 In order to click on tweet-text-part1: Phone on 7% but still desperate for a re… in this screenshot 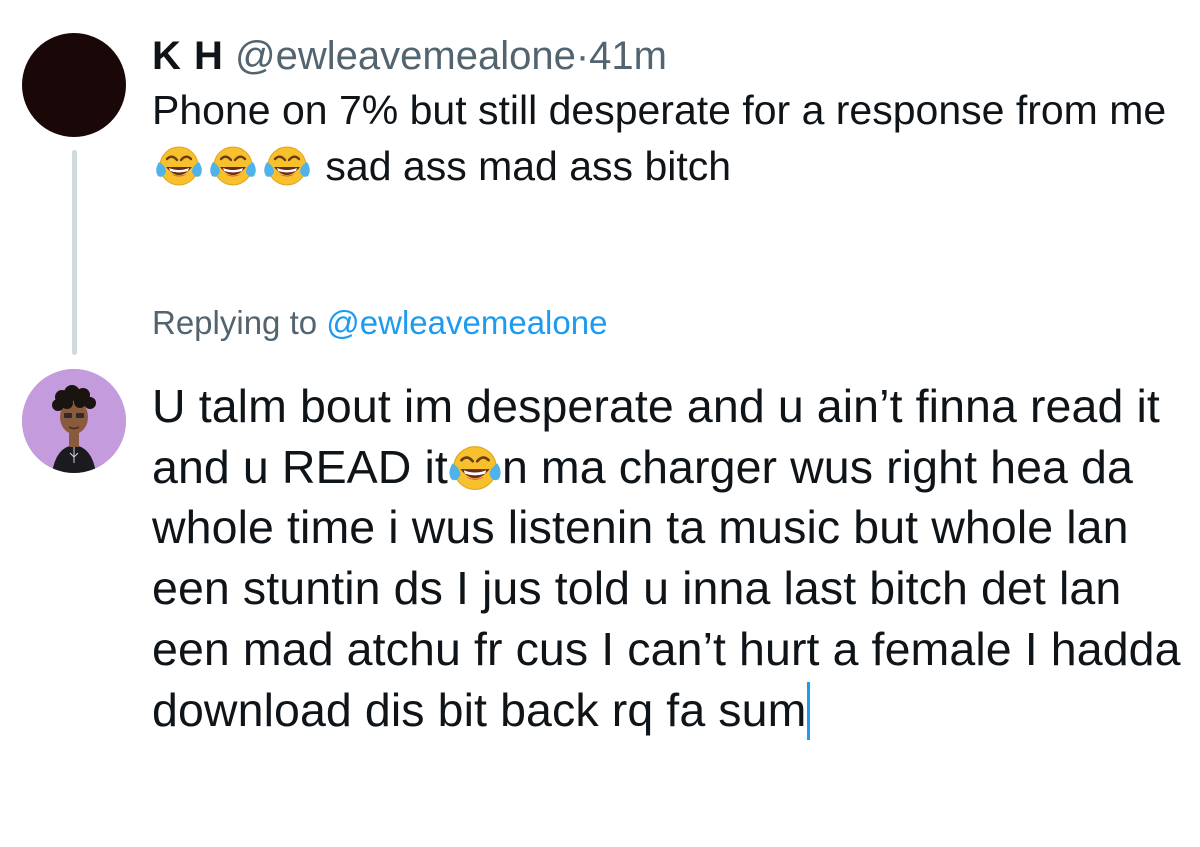, I will do `click(659, 110)`.